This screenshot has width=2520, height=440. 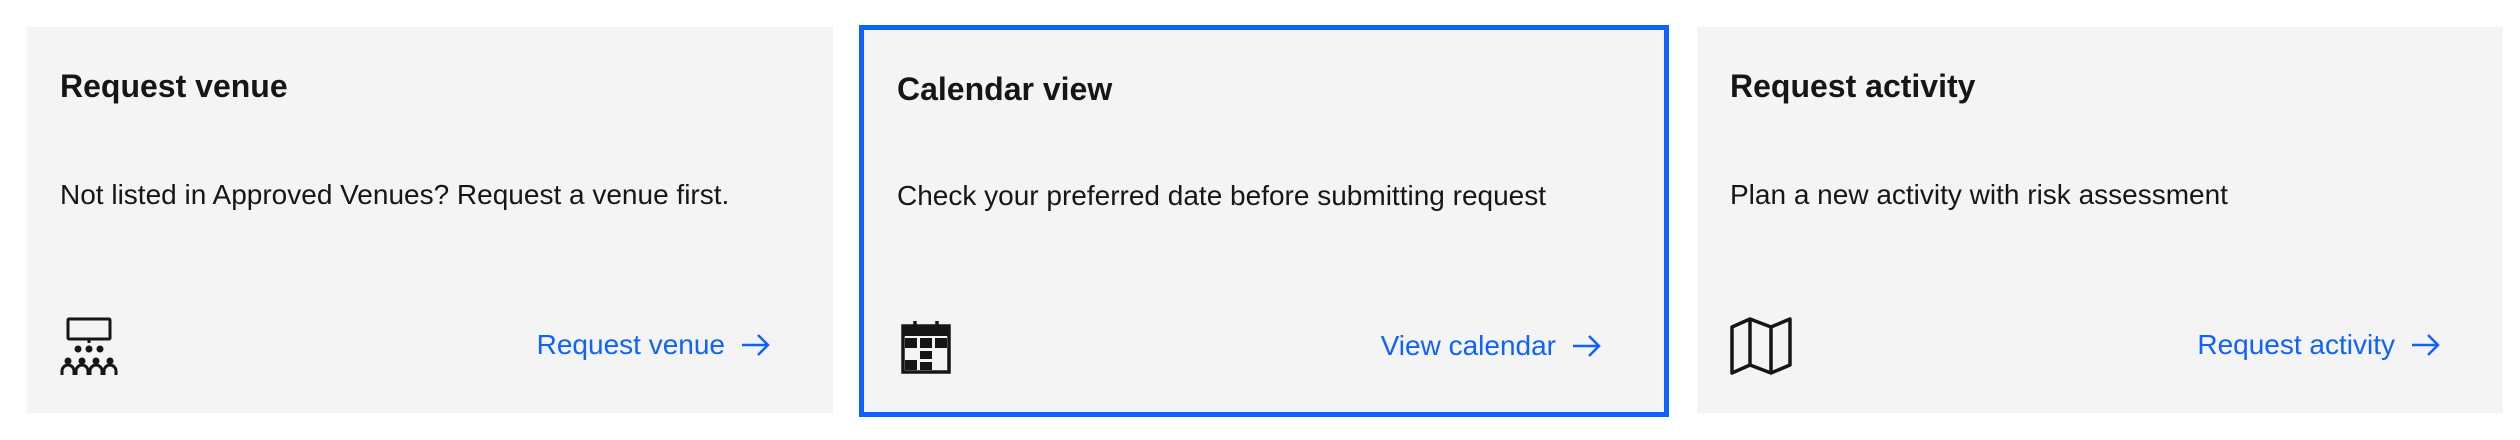 I want to click on presentation-audience-icon, so click(x=90, y=347).